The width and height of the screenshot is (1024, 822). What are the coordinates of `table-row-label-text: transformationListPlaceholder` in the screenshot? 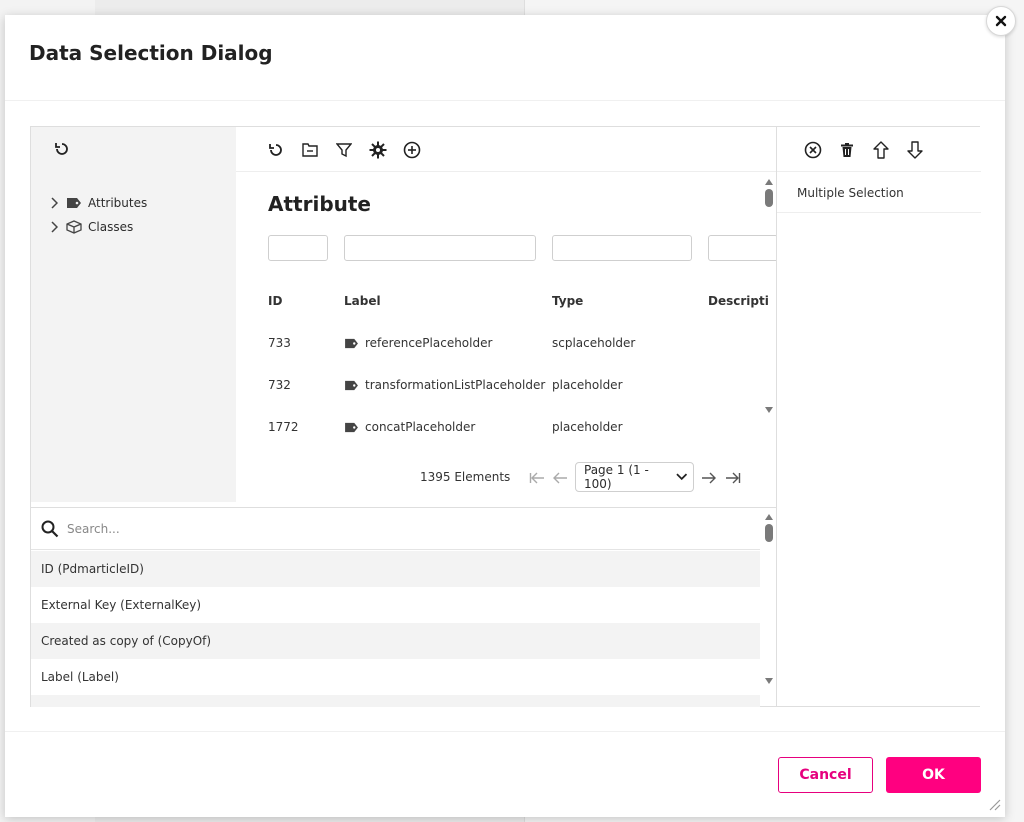 It's located at (455, 385).